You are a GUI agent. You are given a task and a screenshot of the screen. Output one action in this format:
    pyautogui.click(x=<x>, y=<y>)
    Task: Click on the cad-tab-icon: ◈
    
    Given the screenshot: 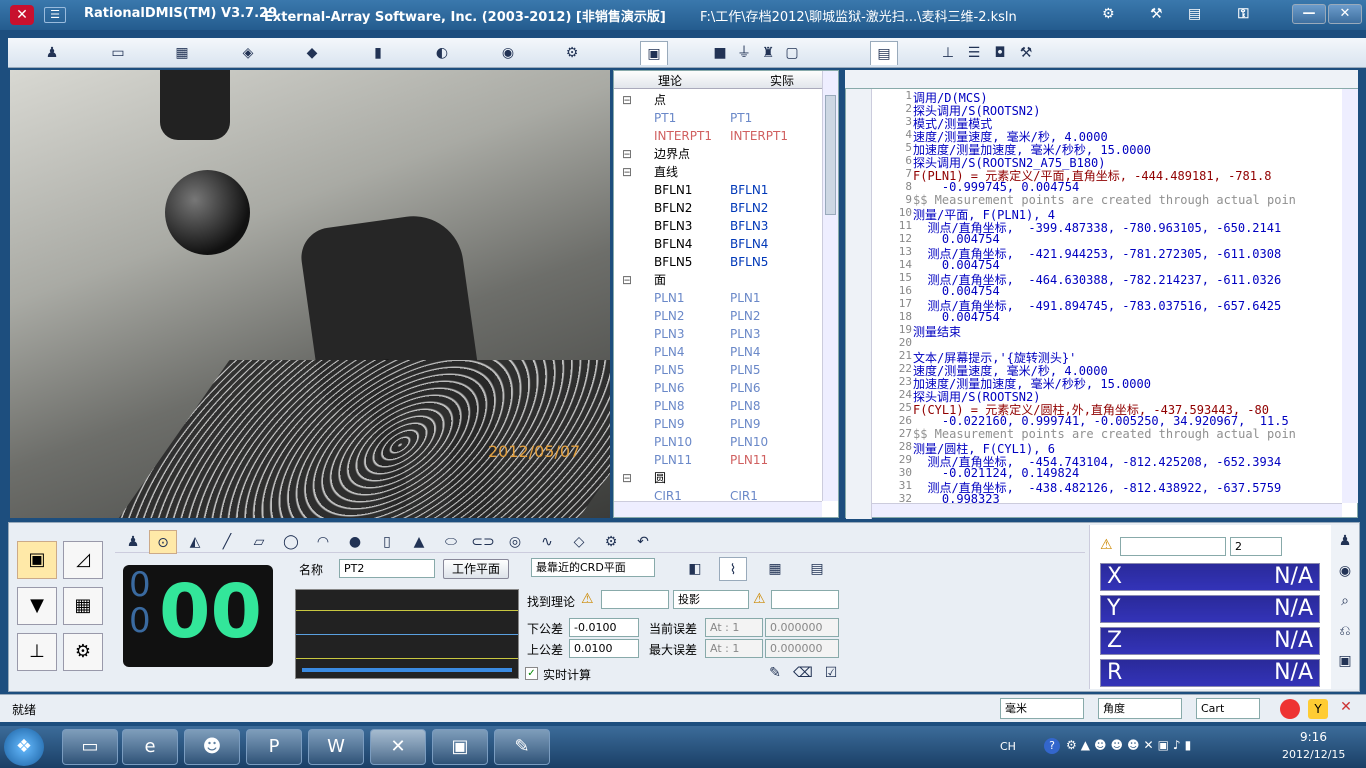 What is the action you would take?
    pyautogui.click(x=248, y=53)
    